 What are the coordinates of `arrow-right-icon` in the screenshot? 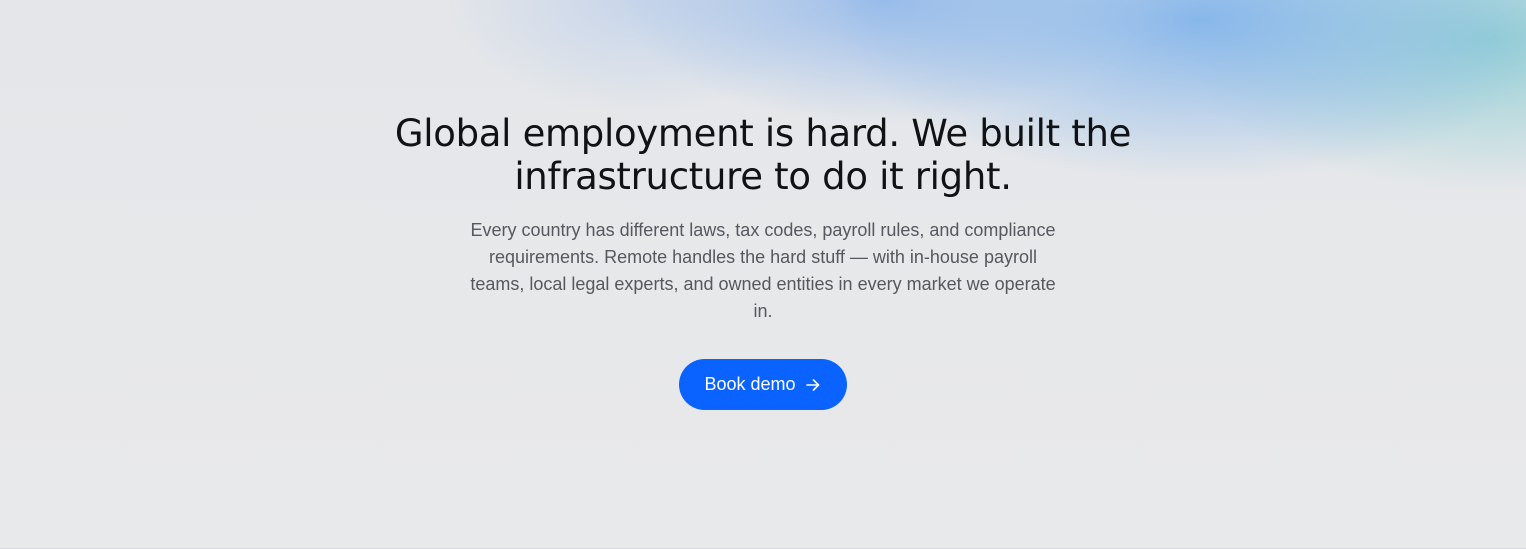 It's located at (813, 385).